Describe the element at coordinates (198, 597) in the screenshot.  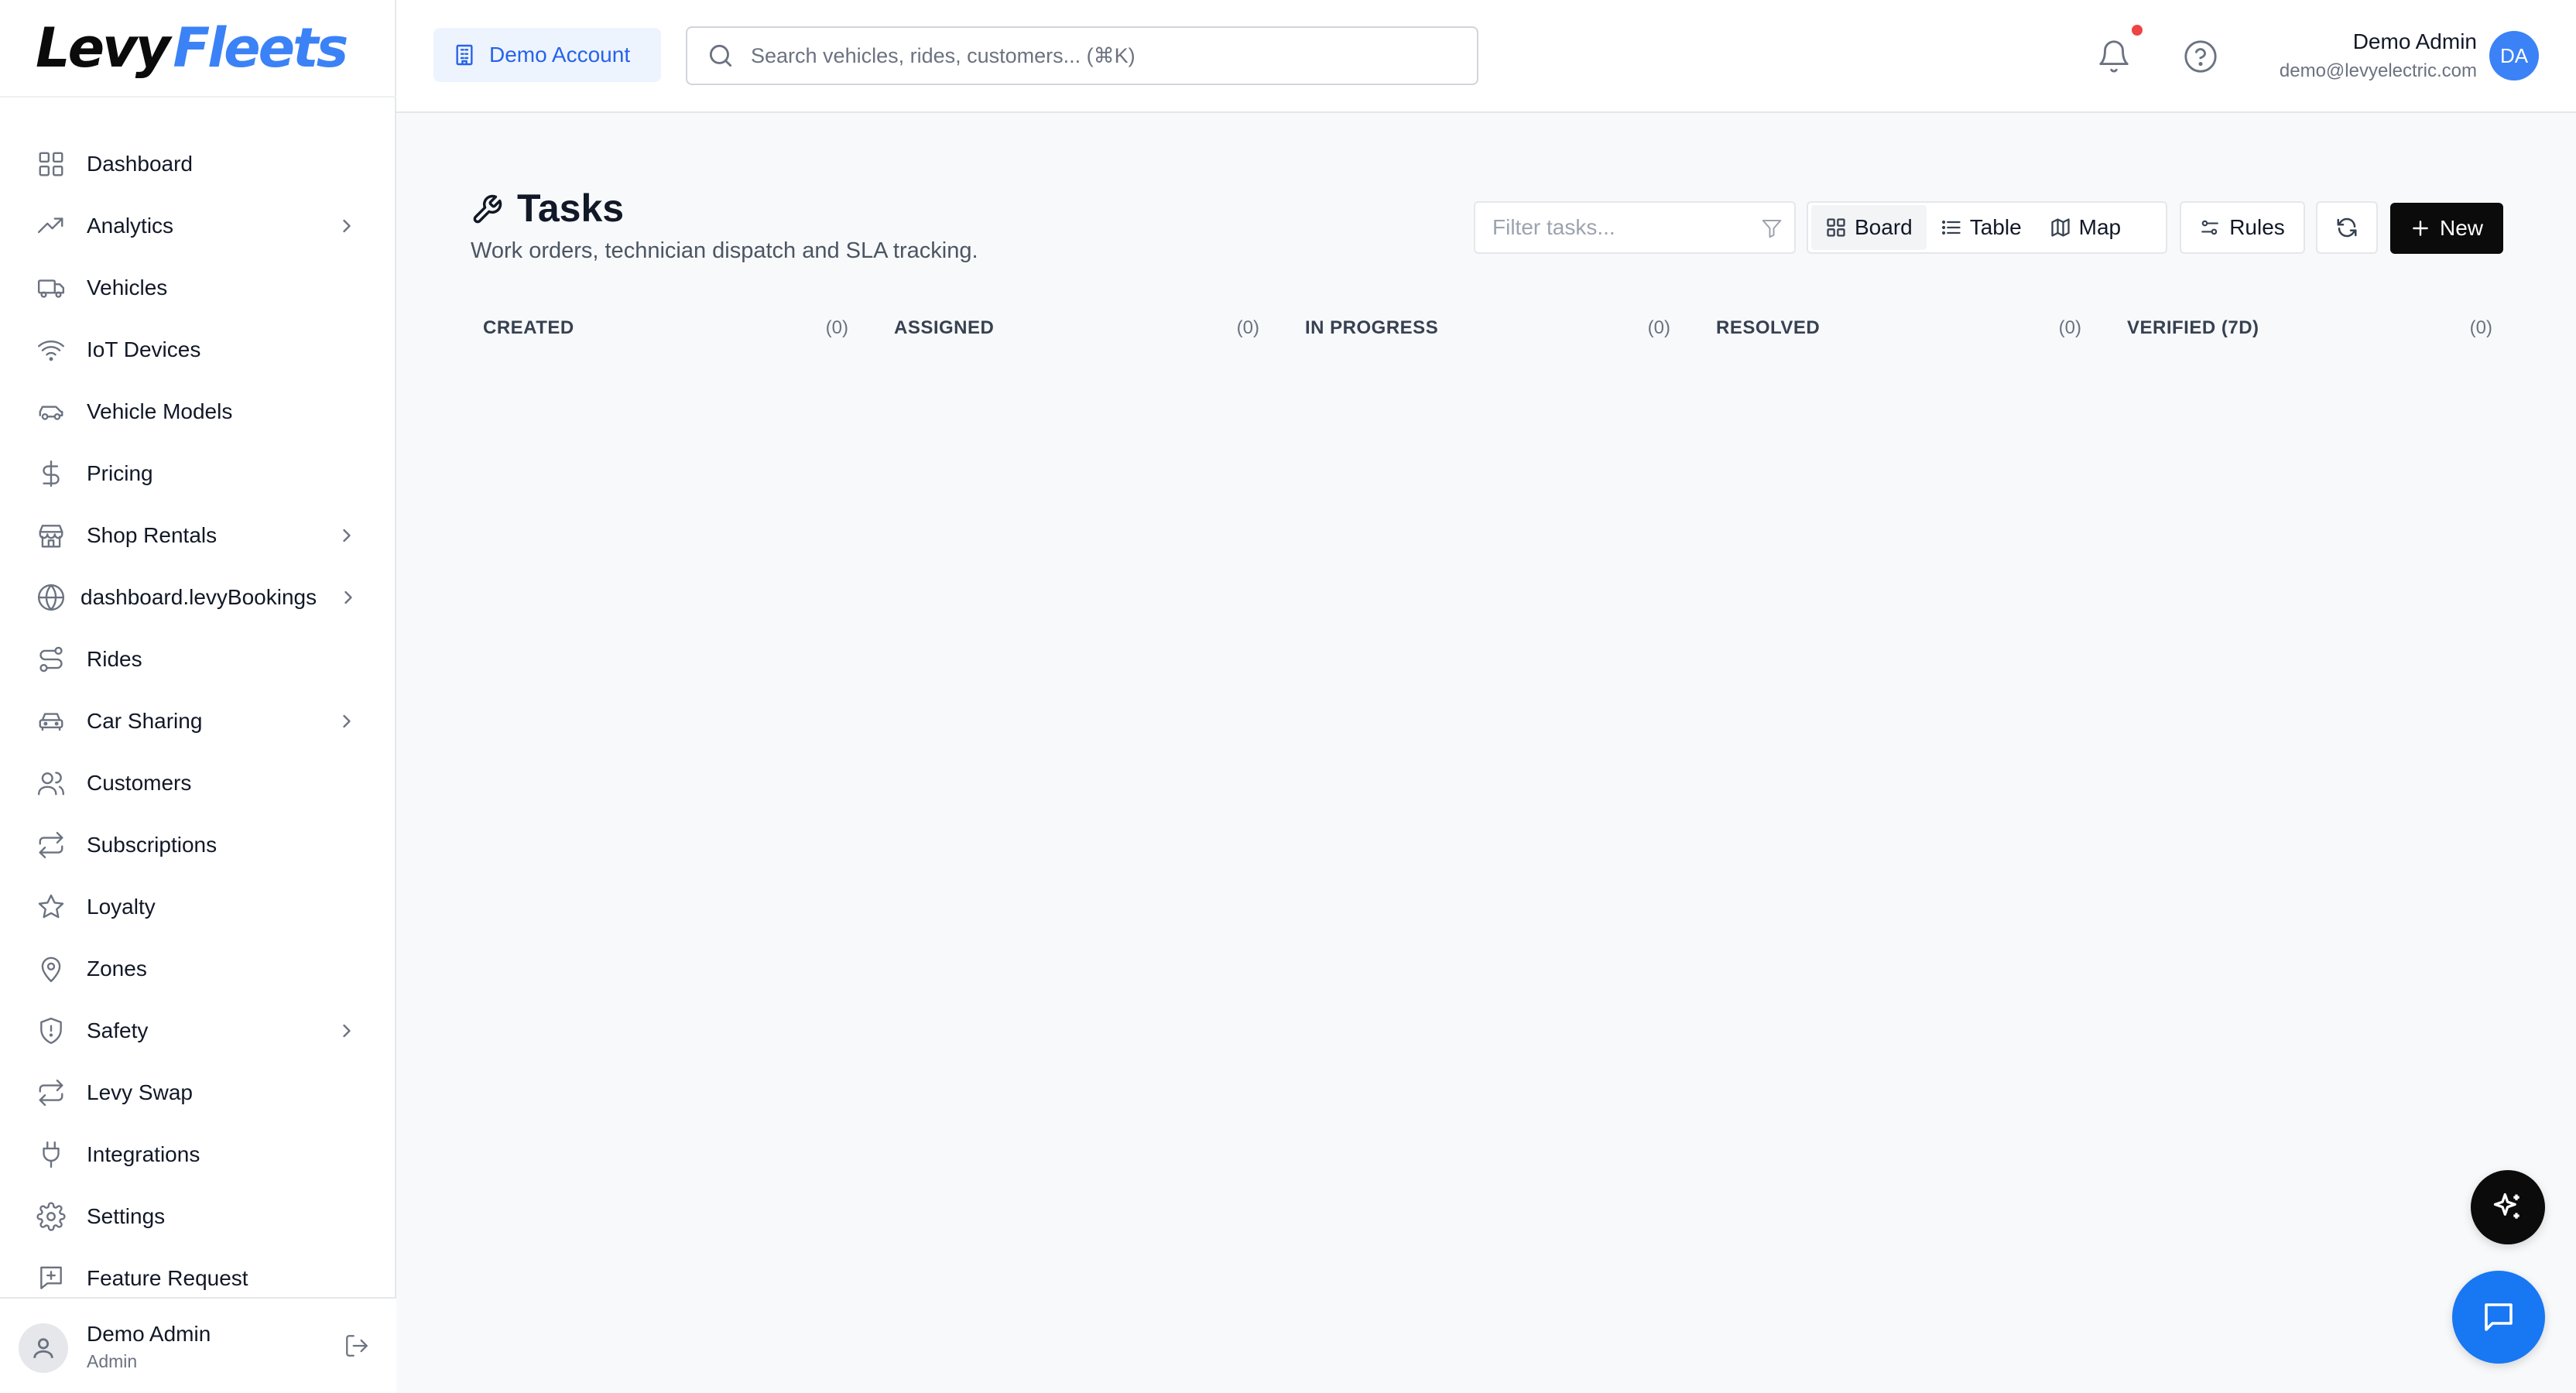
I see `sidebar-item-dashboard-levybookings: dashboard.levyBookings` at that location.